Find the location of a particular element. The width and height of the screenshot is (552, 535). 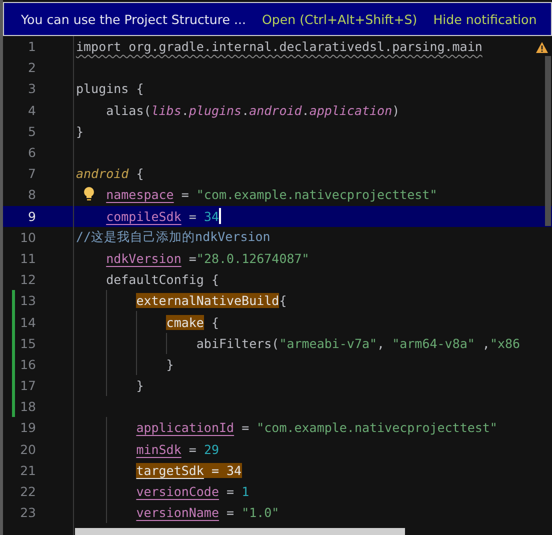

line-number: 8 is located at coordinates (31, 194).